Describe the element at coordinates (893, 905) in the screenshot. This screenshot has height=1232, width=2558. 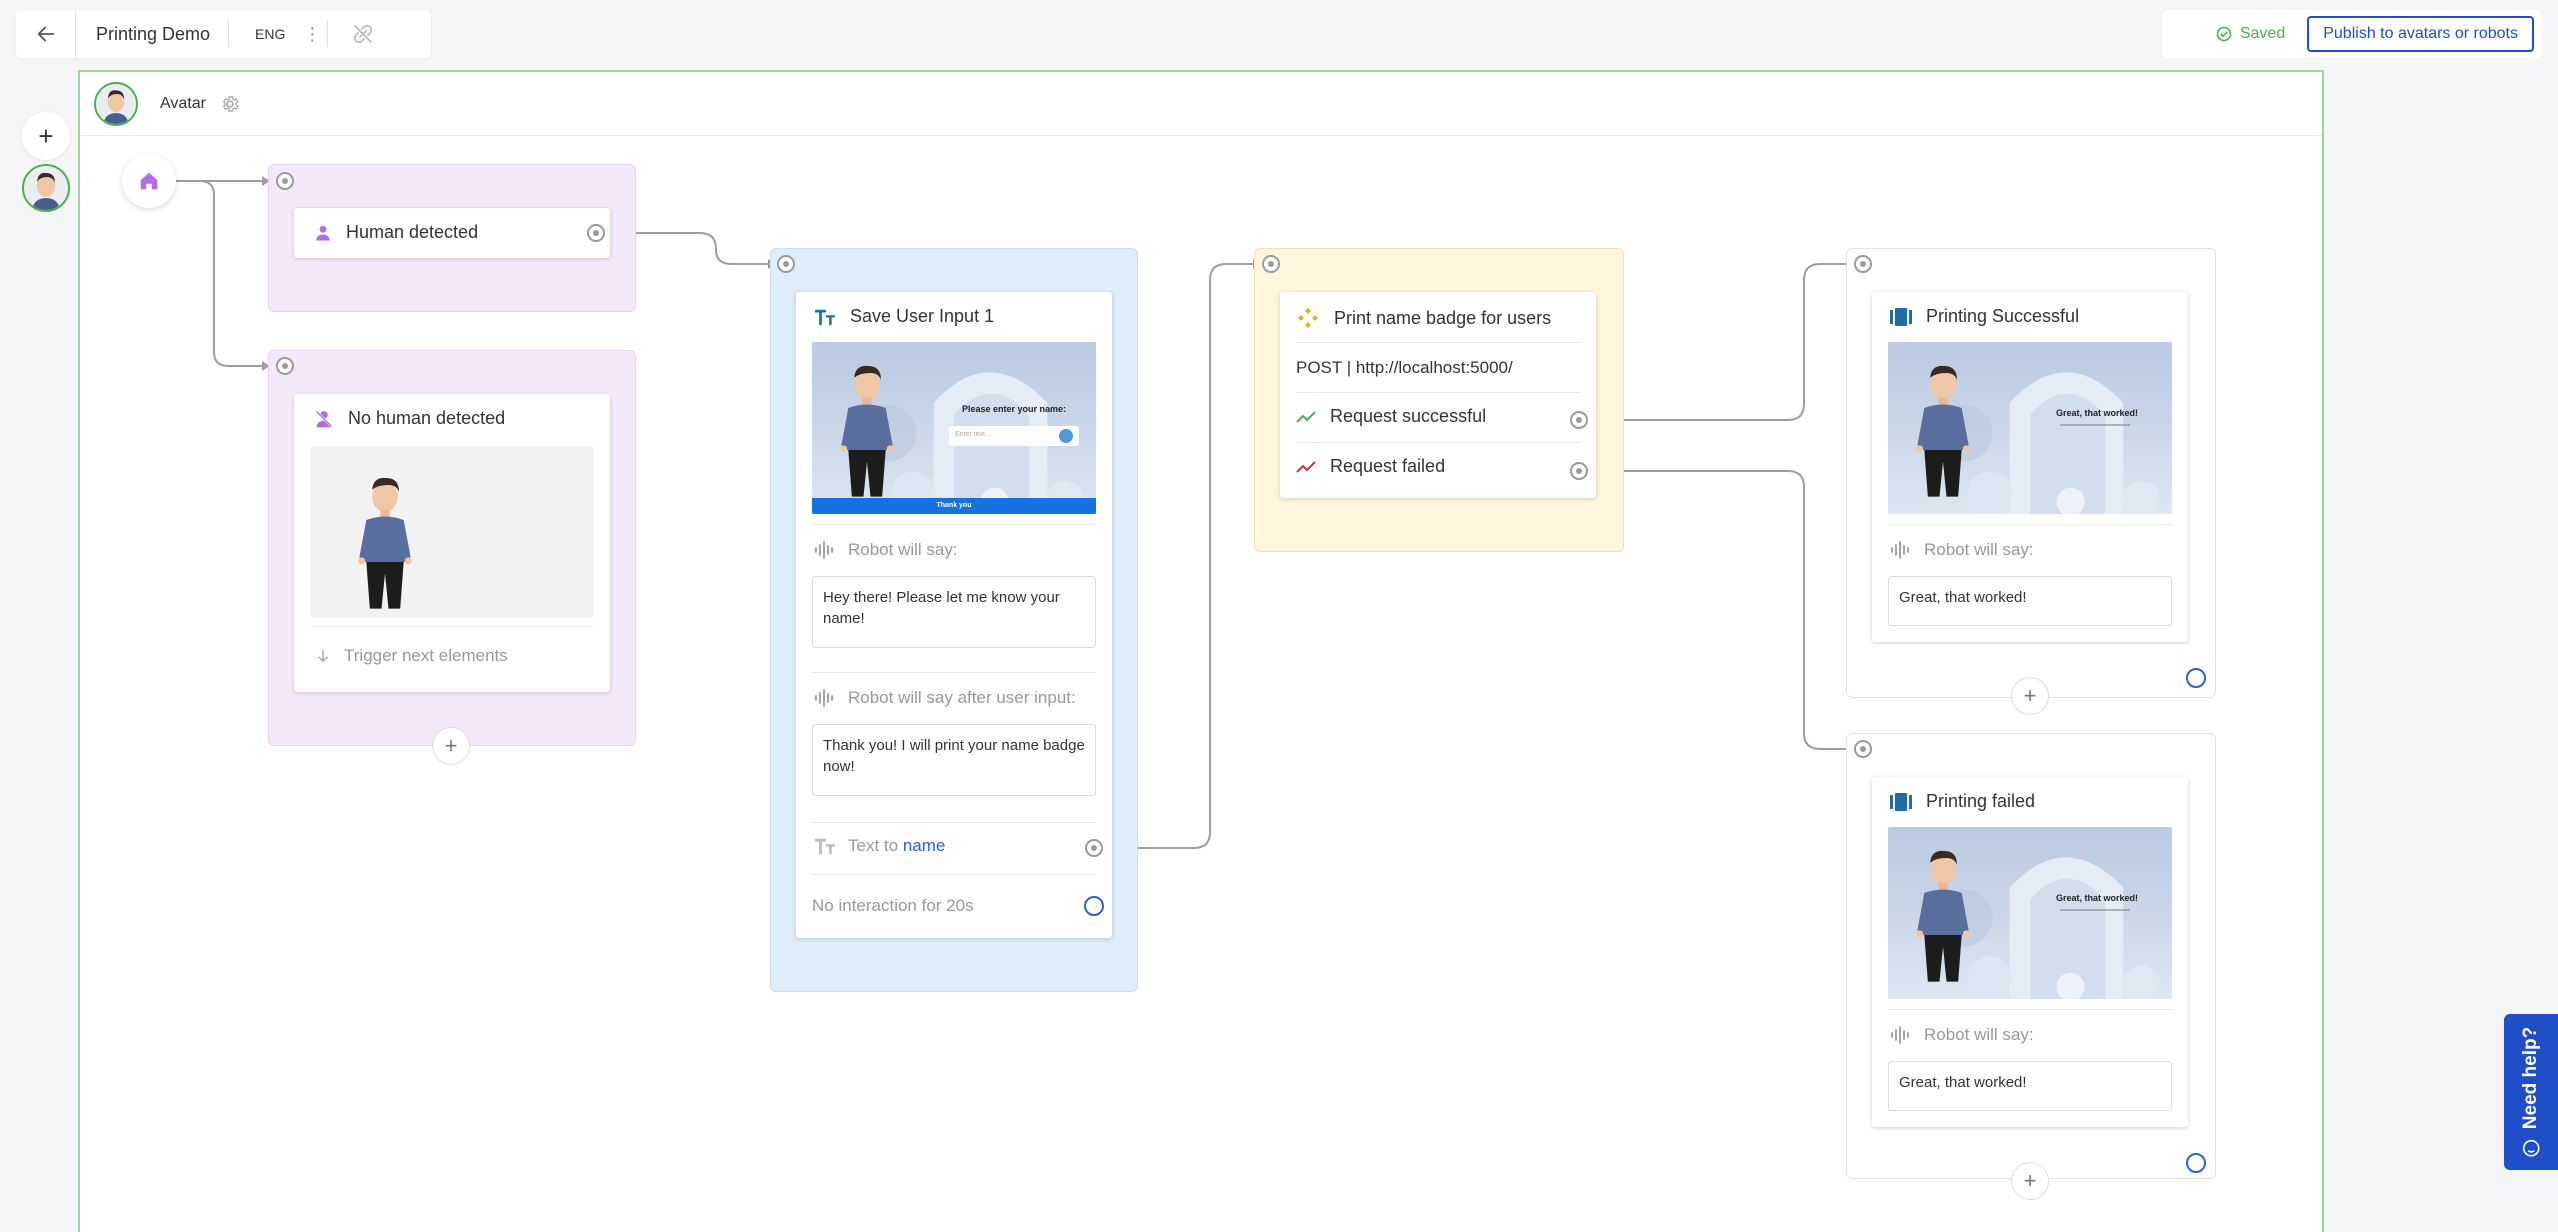
I see `no-interaction-label: No interaction for 20s` at that location.